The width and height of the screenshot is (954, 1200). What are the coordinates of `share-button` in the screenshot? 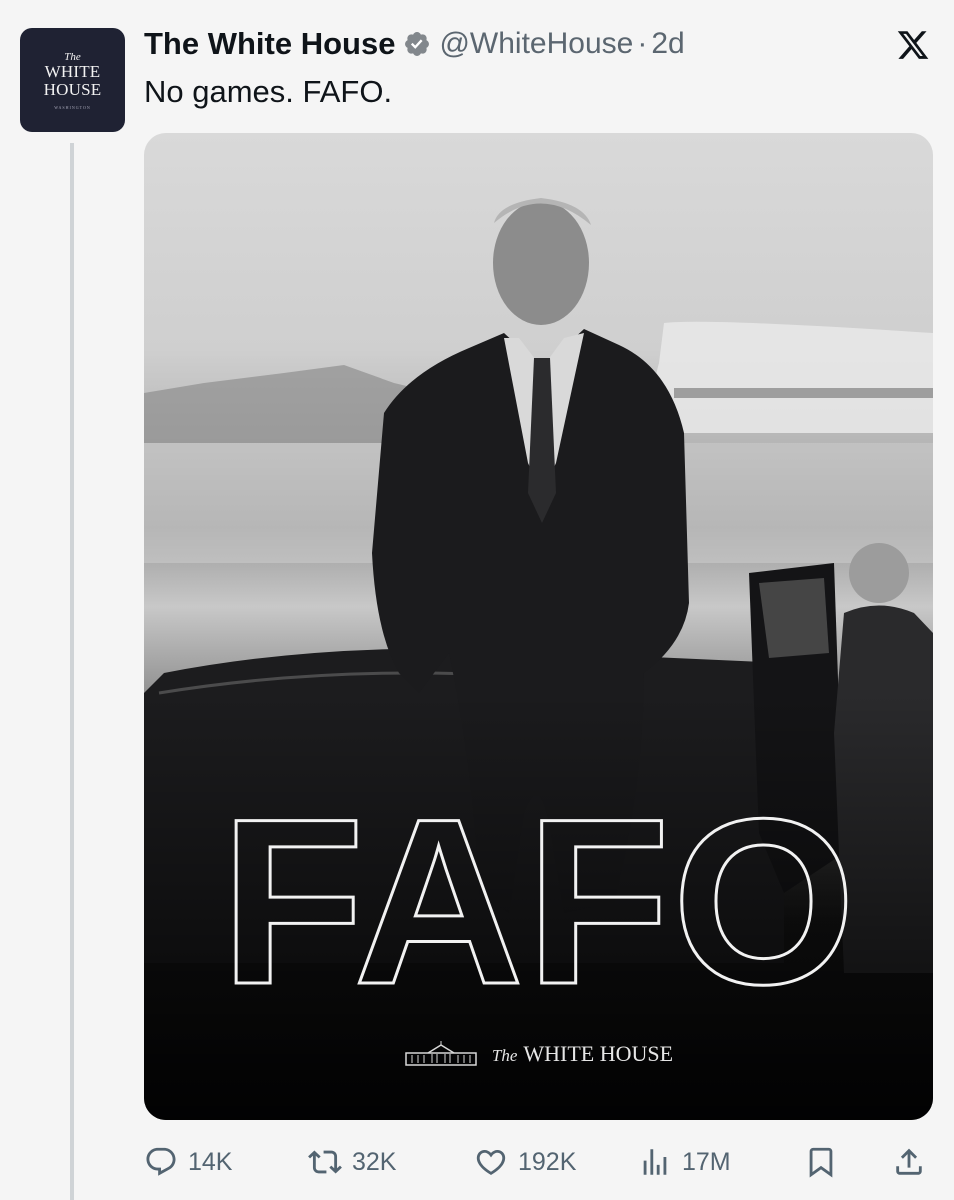 It's located at (914, 1162).